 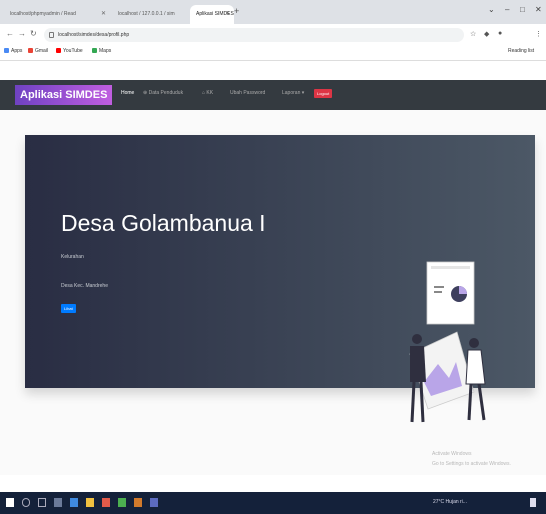 I want to click on maximize-icon: □, so click(x=522, y=9).